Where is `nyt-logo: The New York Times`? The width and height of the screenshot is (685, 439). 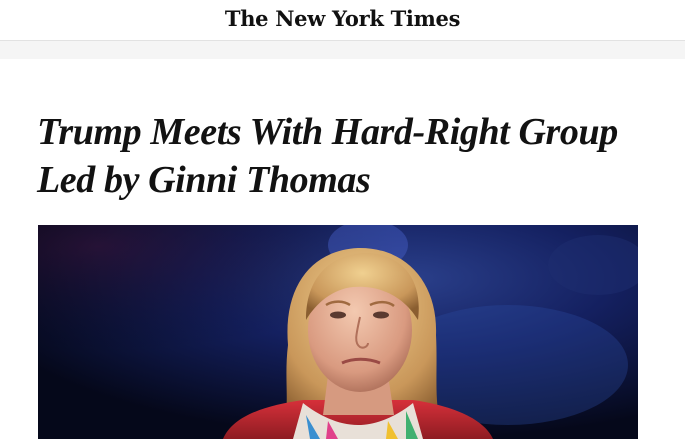
nyt-logo: The New York Times is located at coordinates (342, 19).